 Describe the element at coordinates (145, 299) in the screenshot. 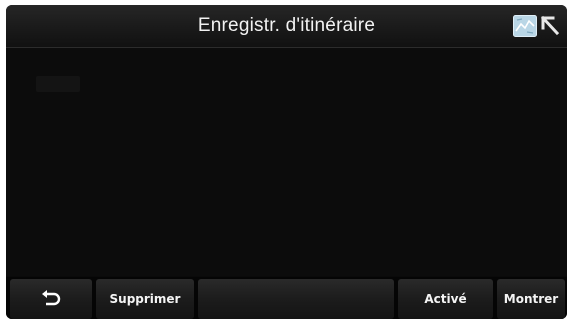

I see `delete-button: Supprimer` at that location.